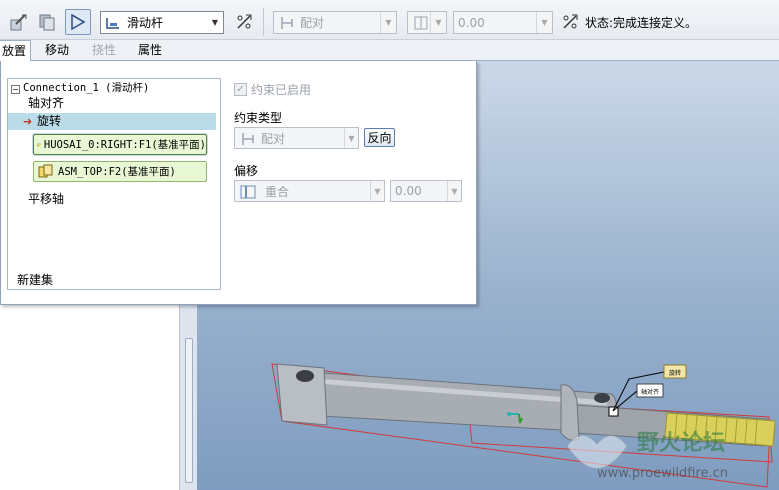  I want to click on constraint-type-label: 约束类型, so click(258, 118).